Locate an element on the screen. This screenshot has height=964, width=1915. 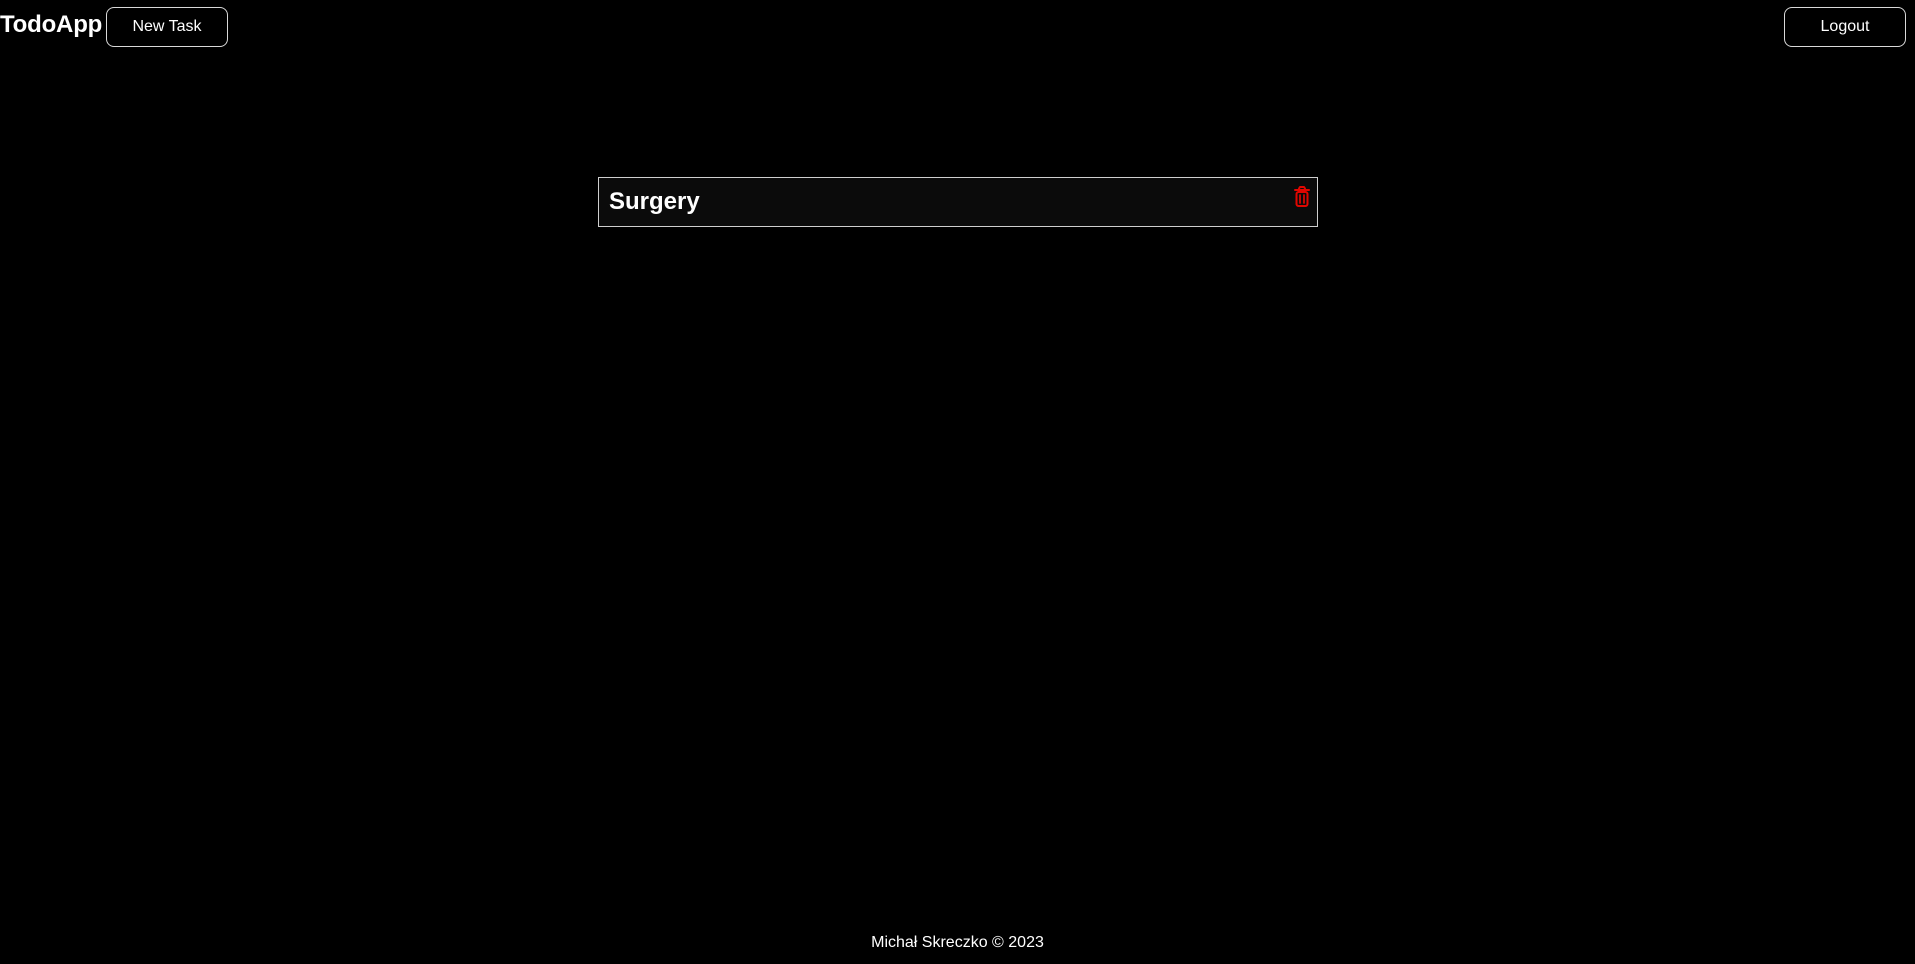
app-logo: TodoApp is located at coordinates (51, 25).